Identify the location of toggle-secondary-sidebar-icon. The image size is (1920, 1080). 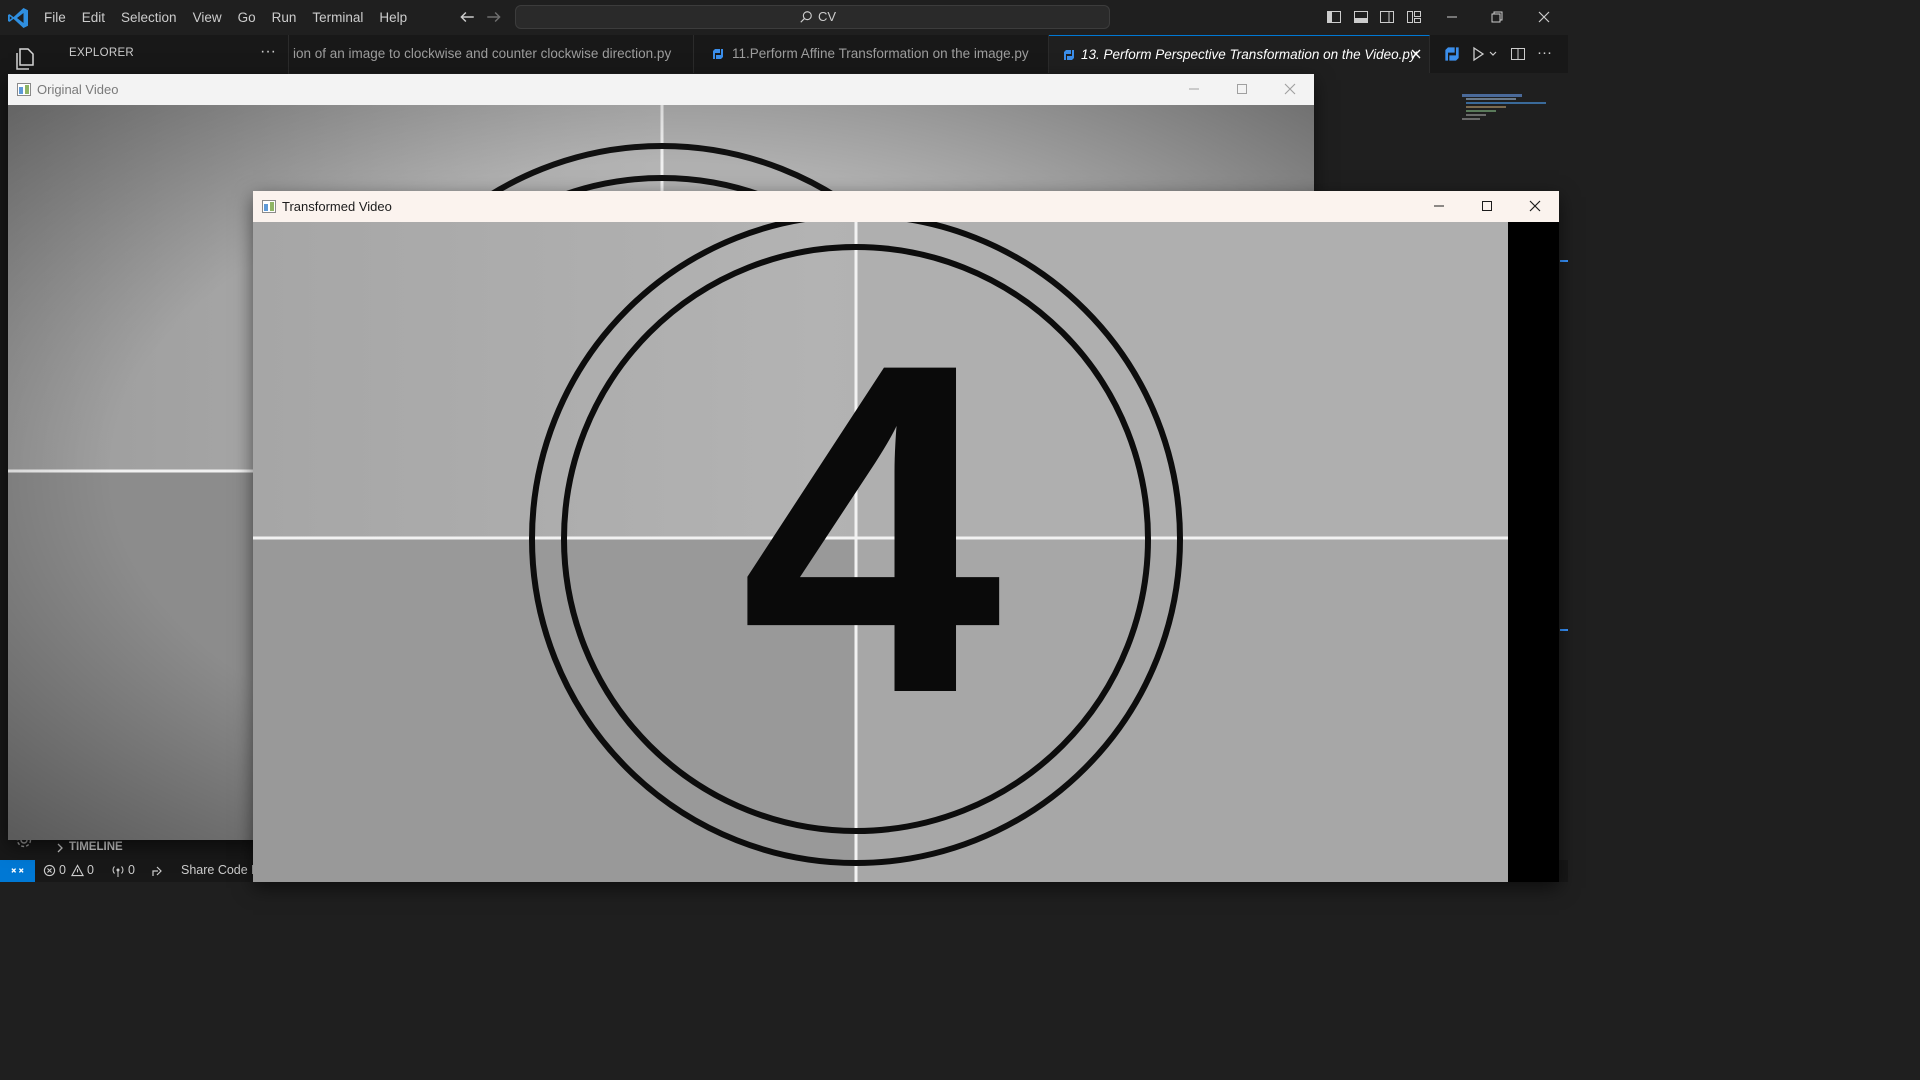
(1387, 17).